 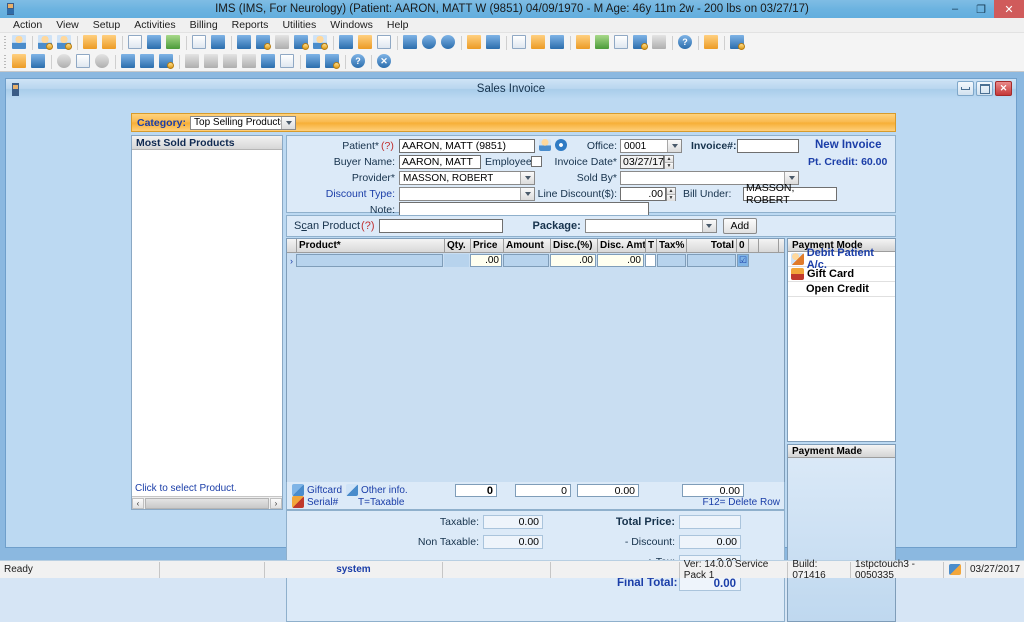 What do you see at coordinates (154, 25) in the screenshot?
I see `menu-item-activities: Activities` at bounding box center [154, 25].